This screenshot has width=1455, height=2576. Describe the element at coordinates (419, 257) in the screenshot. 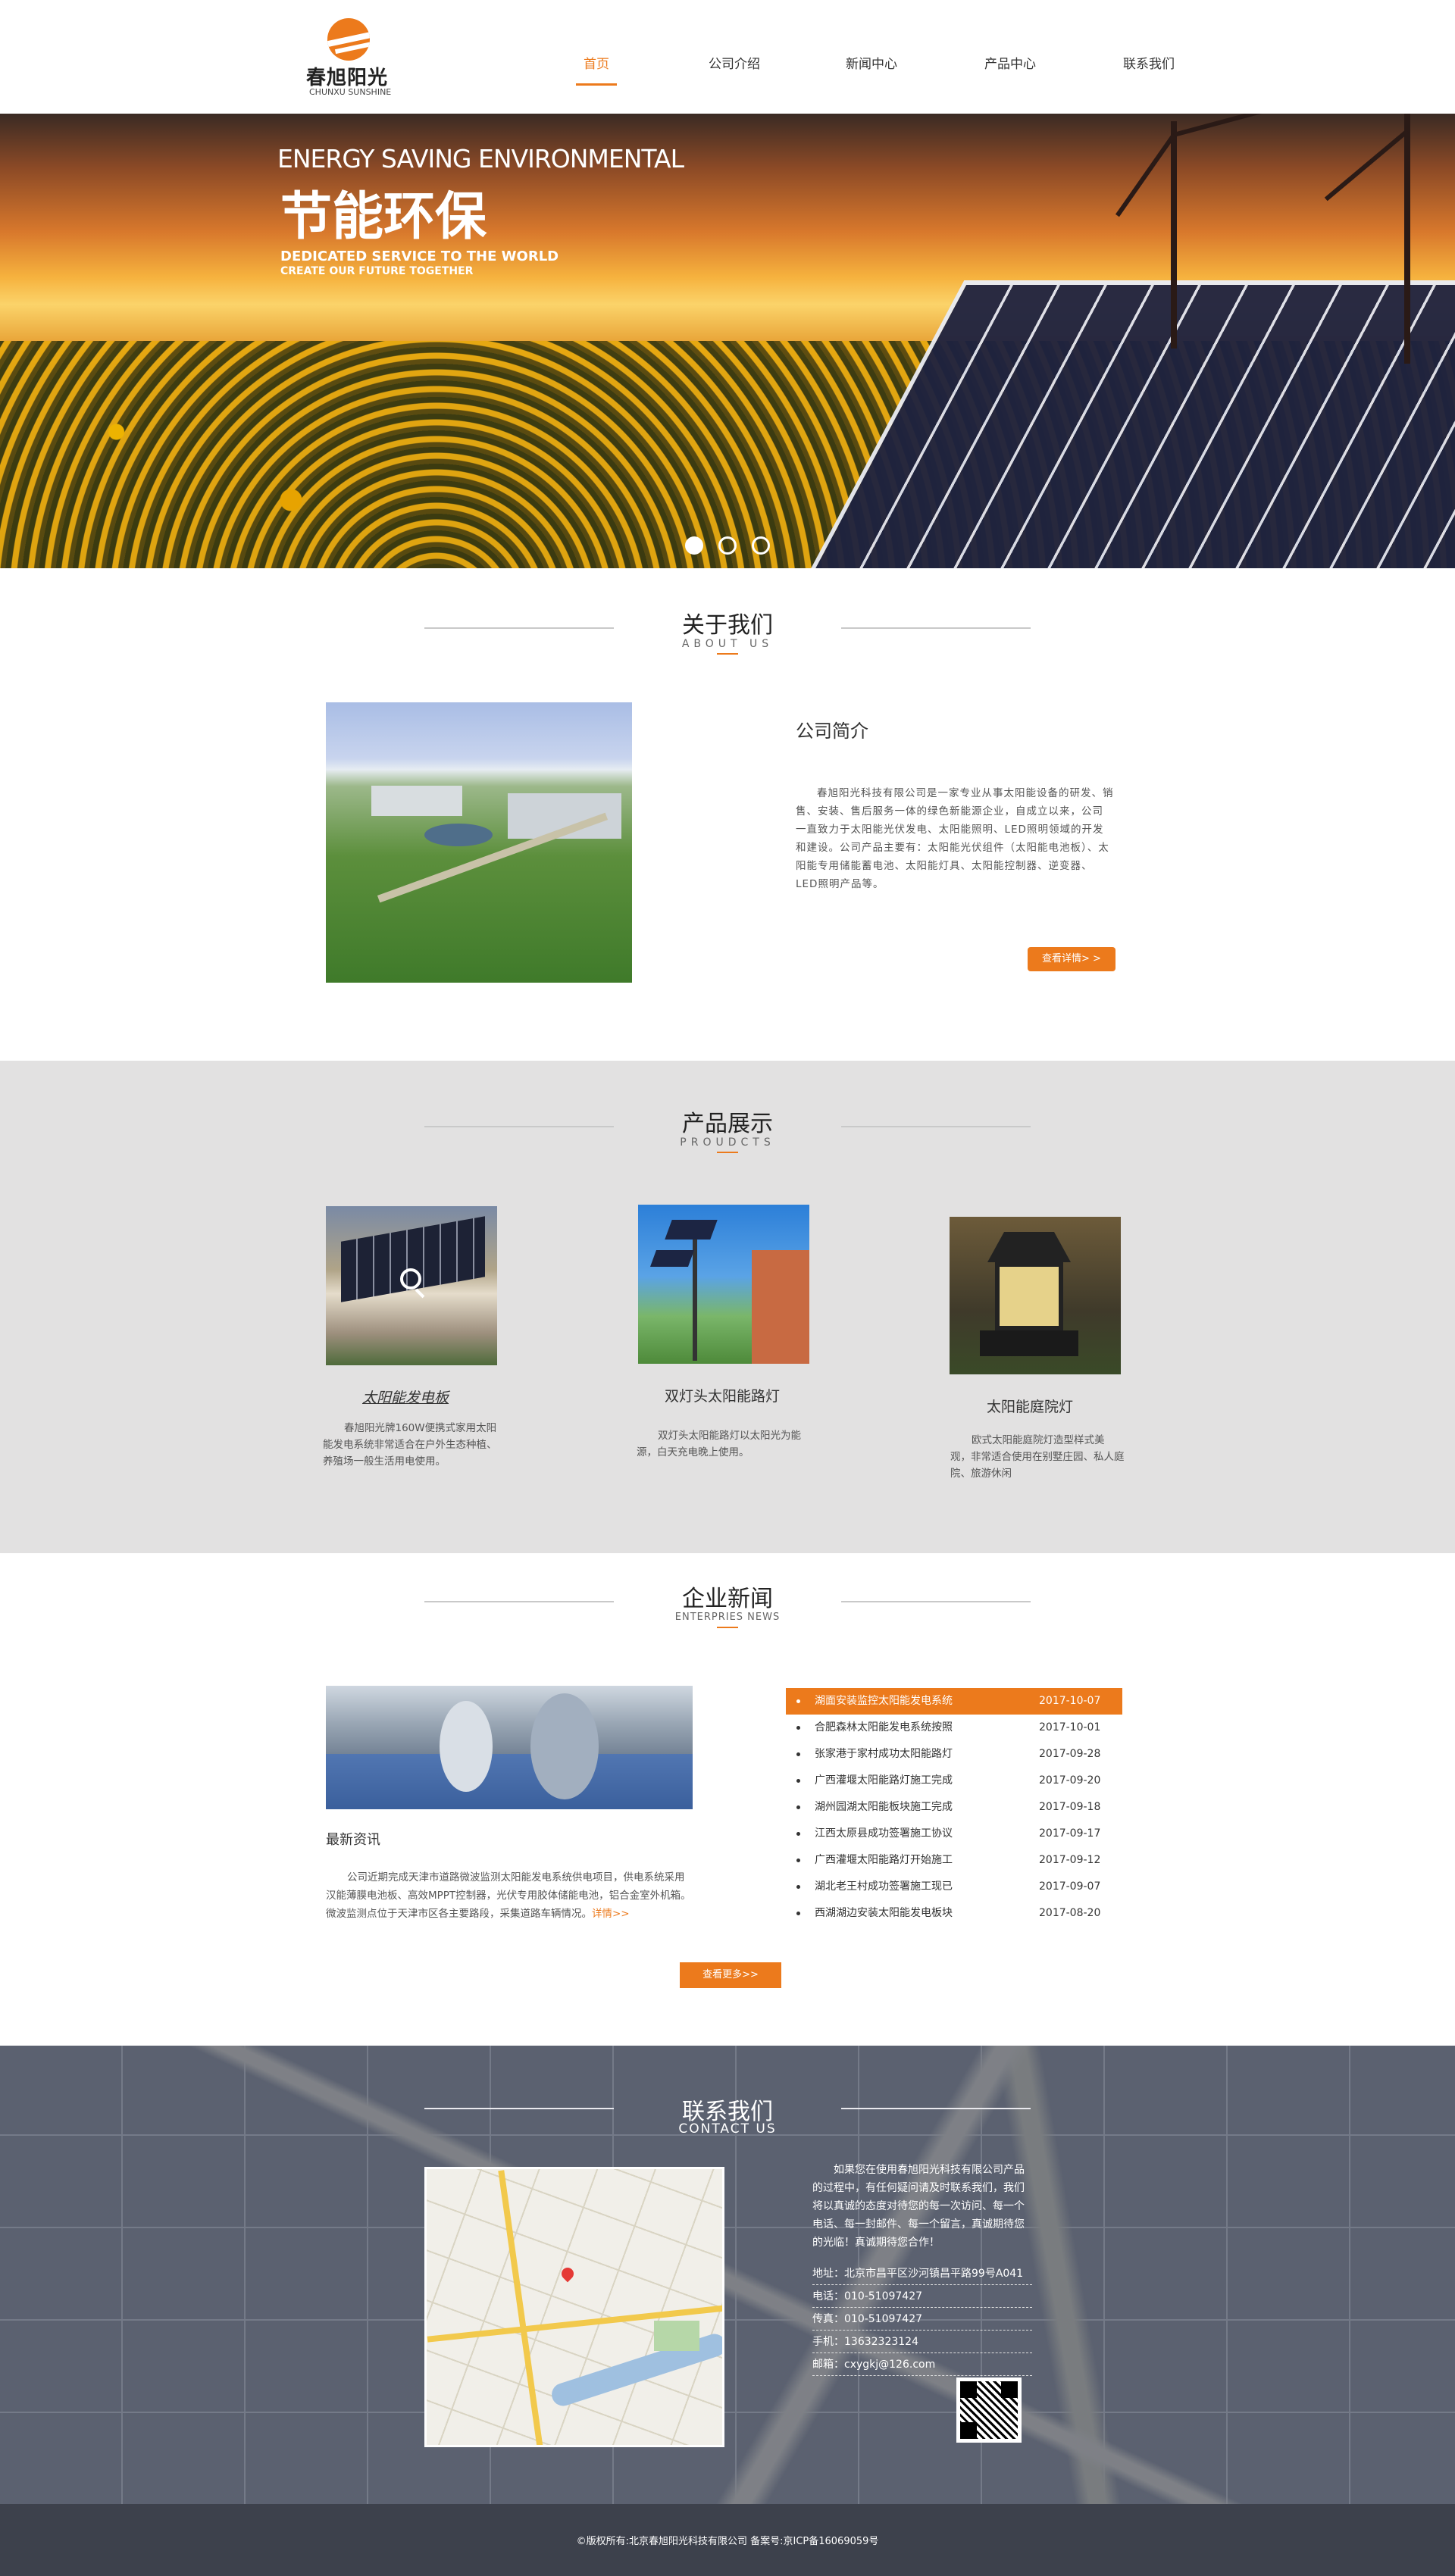

I see `banner-tagline: DEDICATED SERVICE TO THE WORLD` at that location.